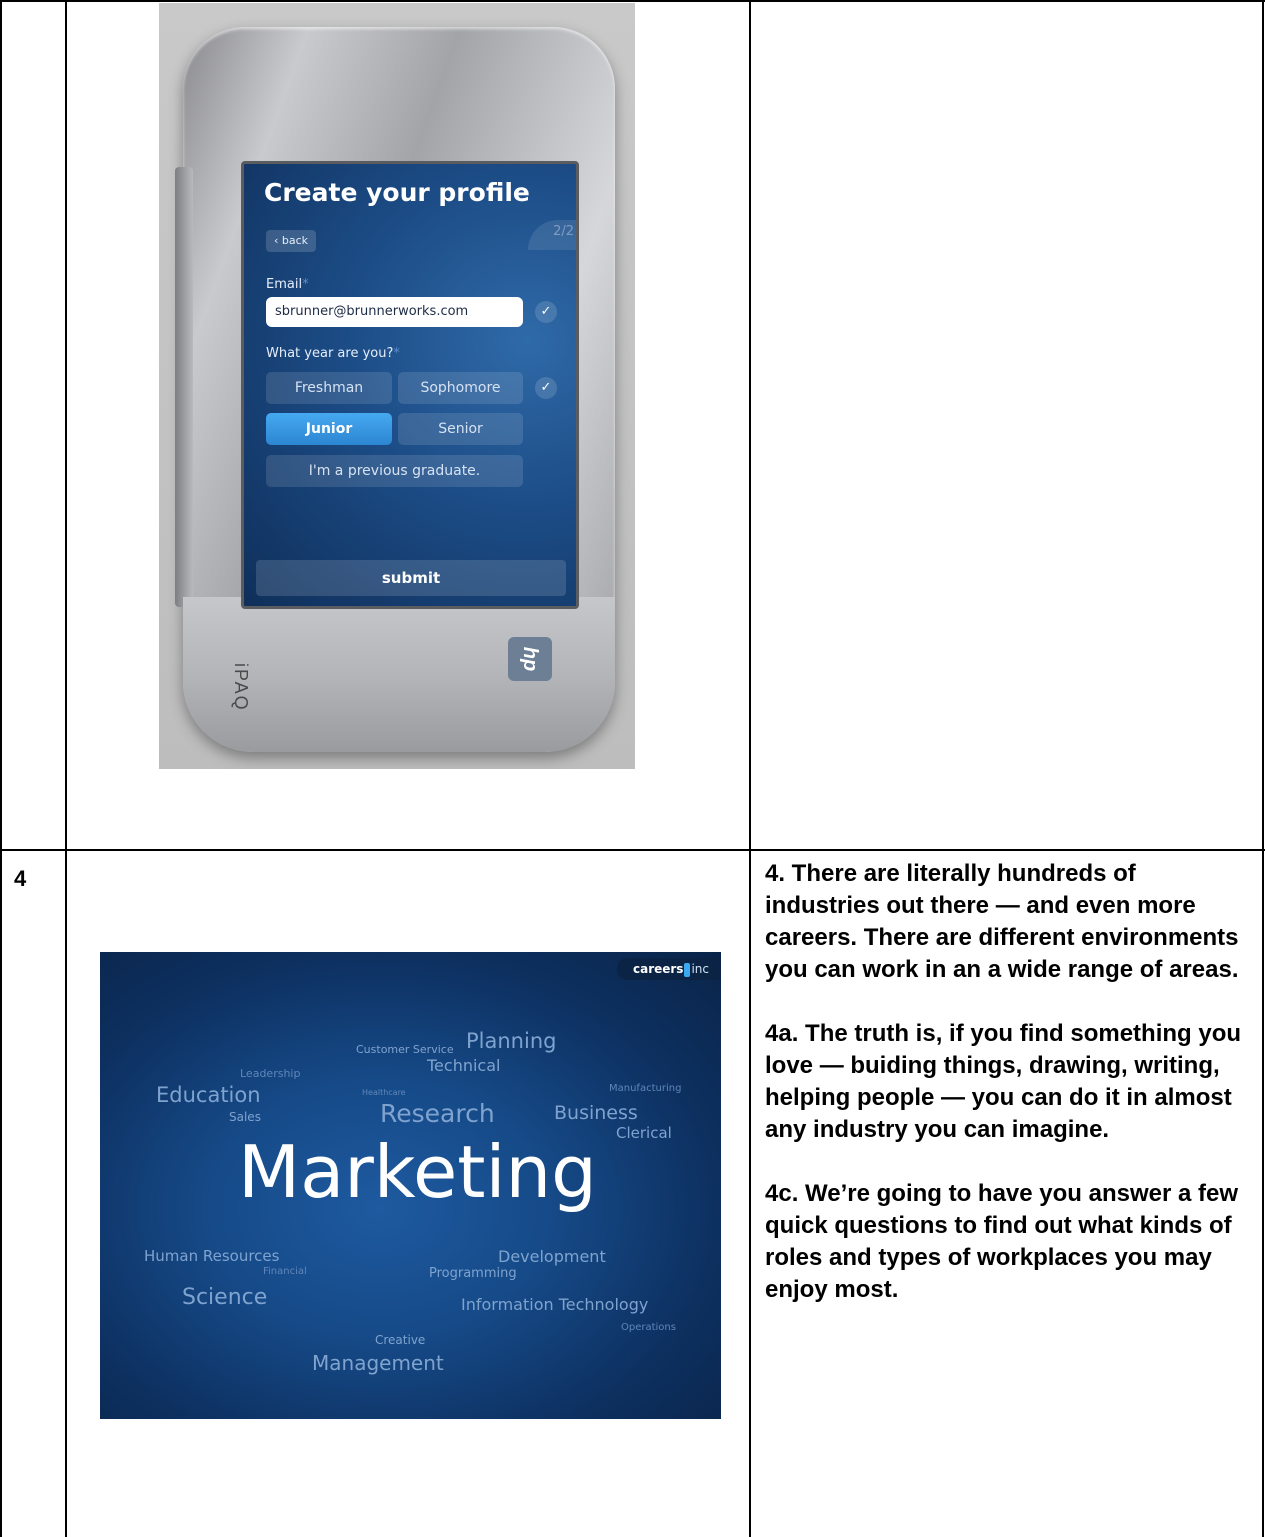  Describe the element at coordinates (460, 429) in the screenshot. I see `option-senior: Senior` at that location.